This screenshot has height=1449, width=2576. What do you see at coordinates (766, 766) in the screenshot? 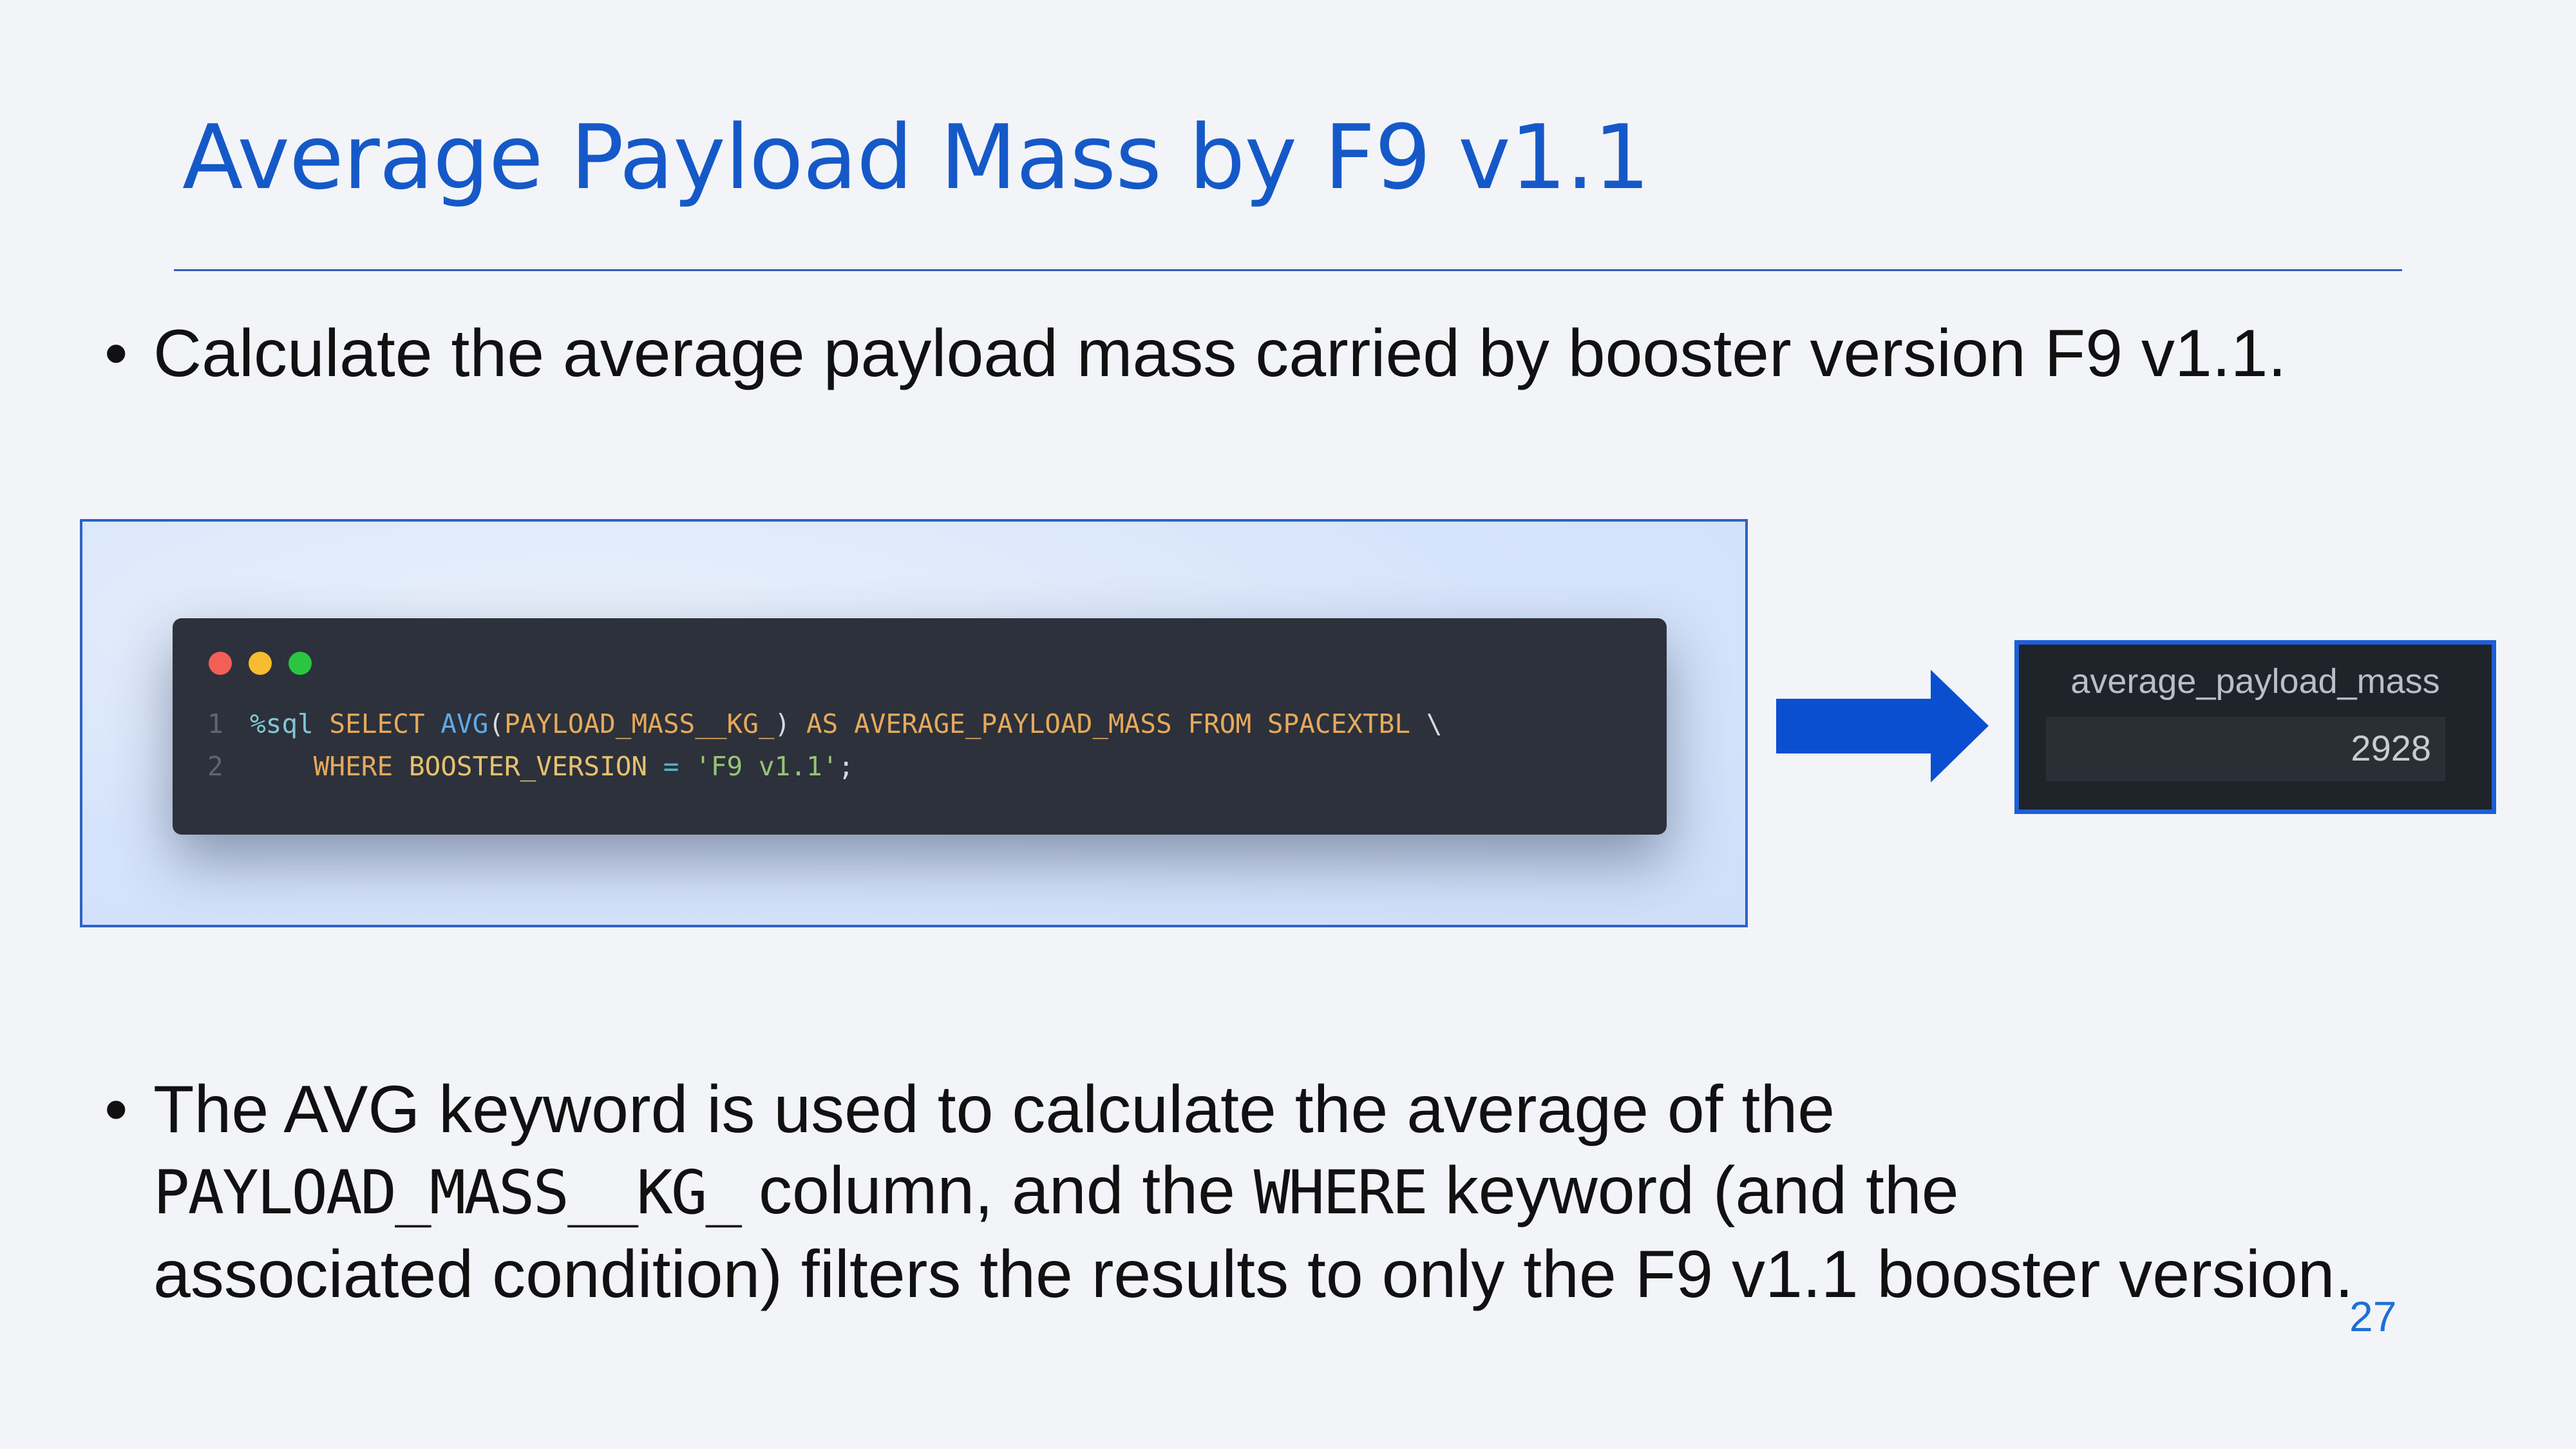
I see `code-token-string: 'F9 v1.1'` at bounding box center [766, 766].